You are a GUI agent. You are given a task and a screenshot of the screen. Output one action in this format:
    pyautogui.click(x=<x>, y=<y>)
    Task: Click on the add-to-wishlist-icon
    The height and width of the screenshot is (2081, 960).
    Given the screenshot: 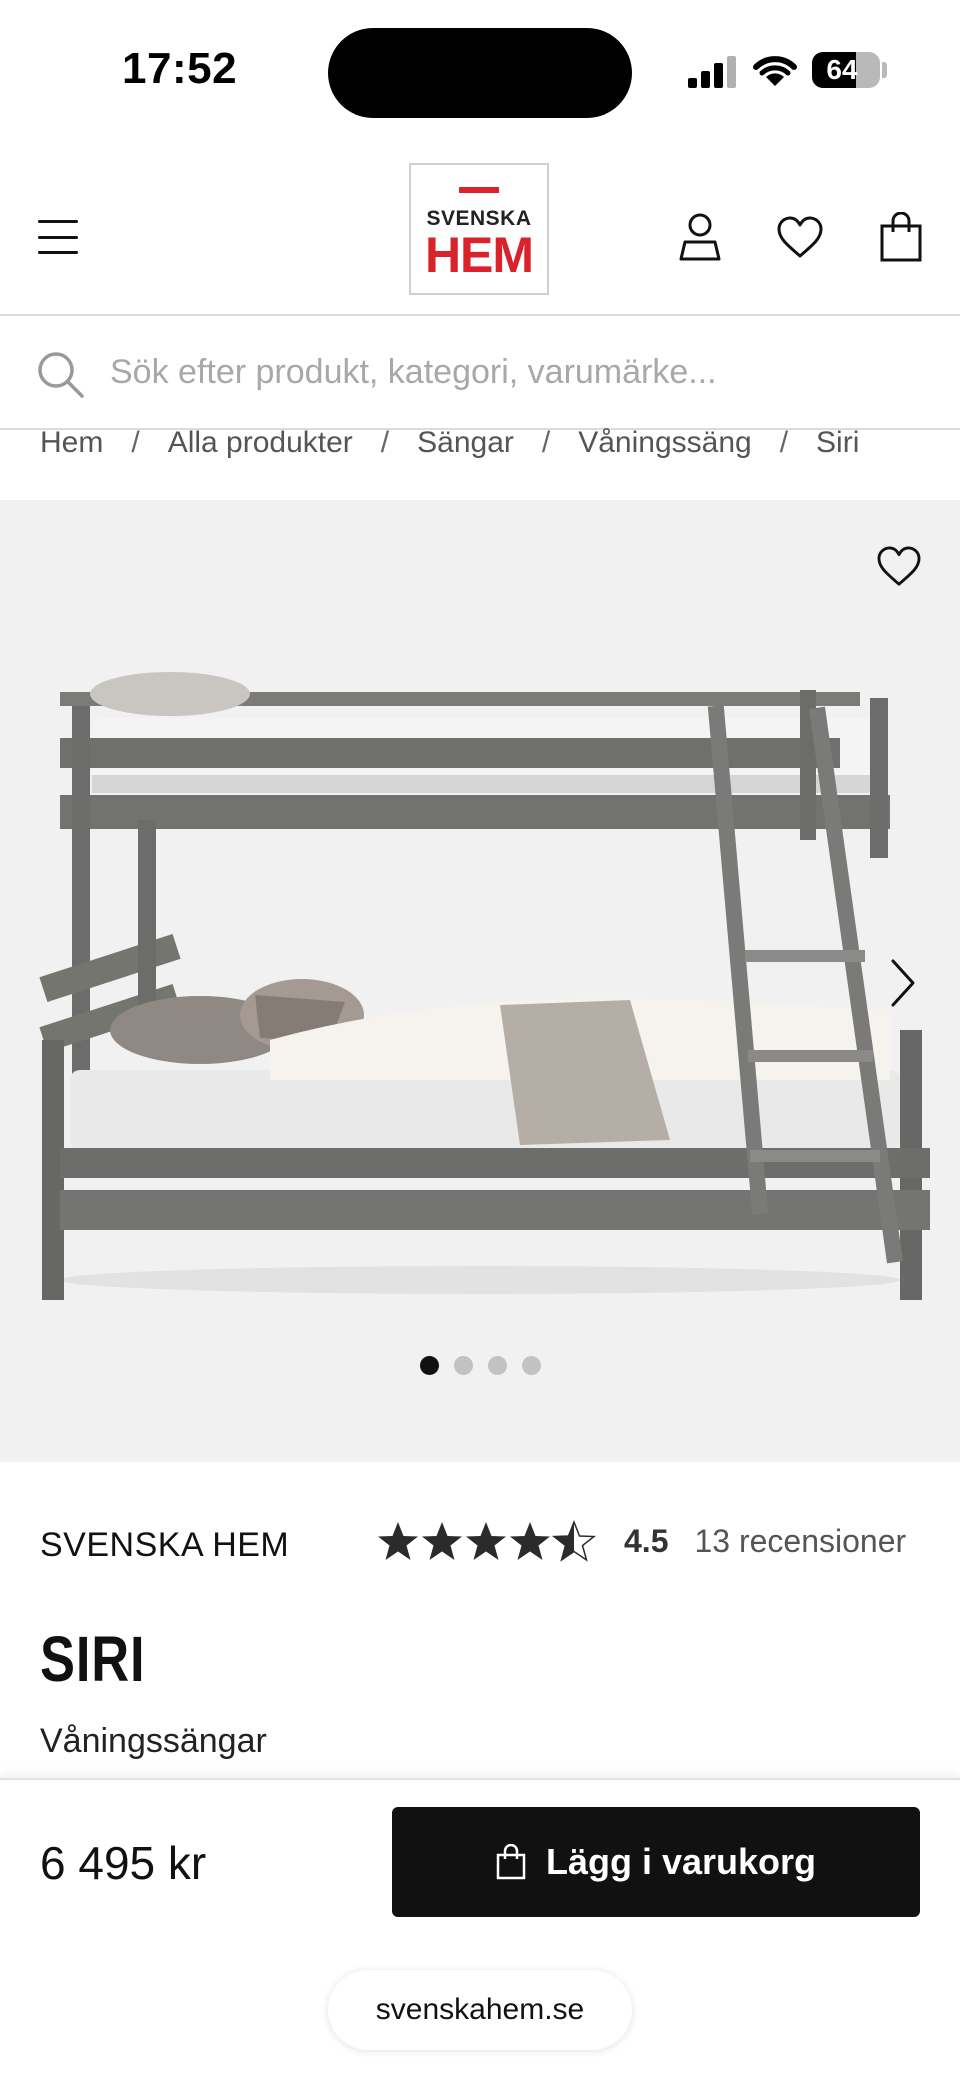 What is the action you would take?
    pyautogui.click(x=899, y=567)
    